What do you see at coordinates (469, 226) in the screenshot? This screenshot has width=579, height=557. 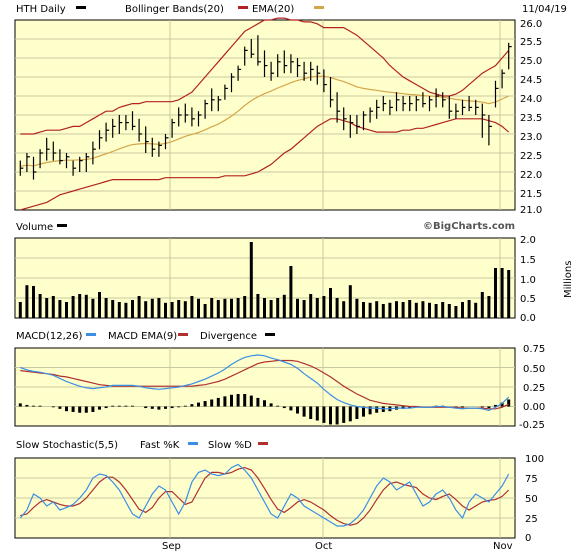 I see `watermark: ©BigCharts.com` at bounding box center [469, 226].